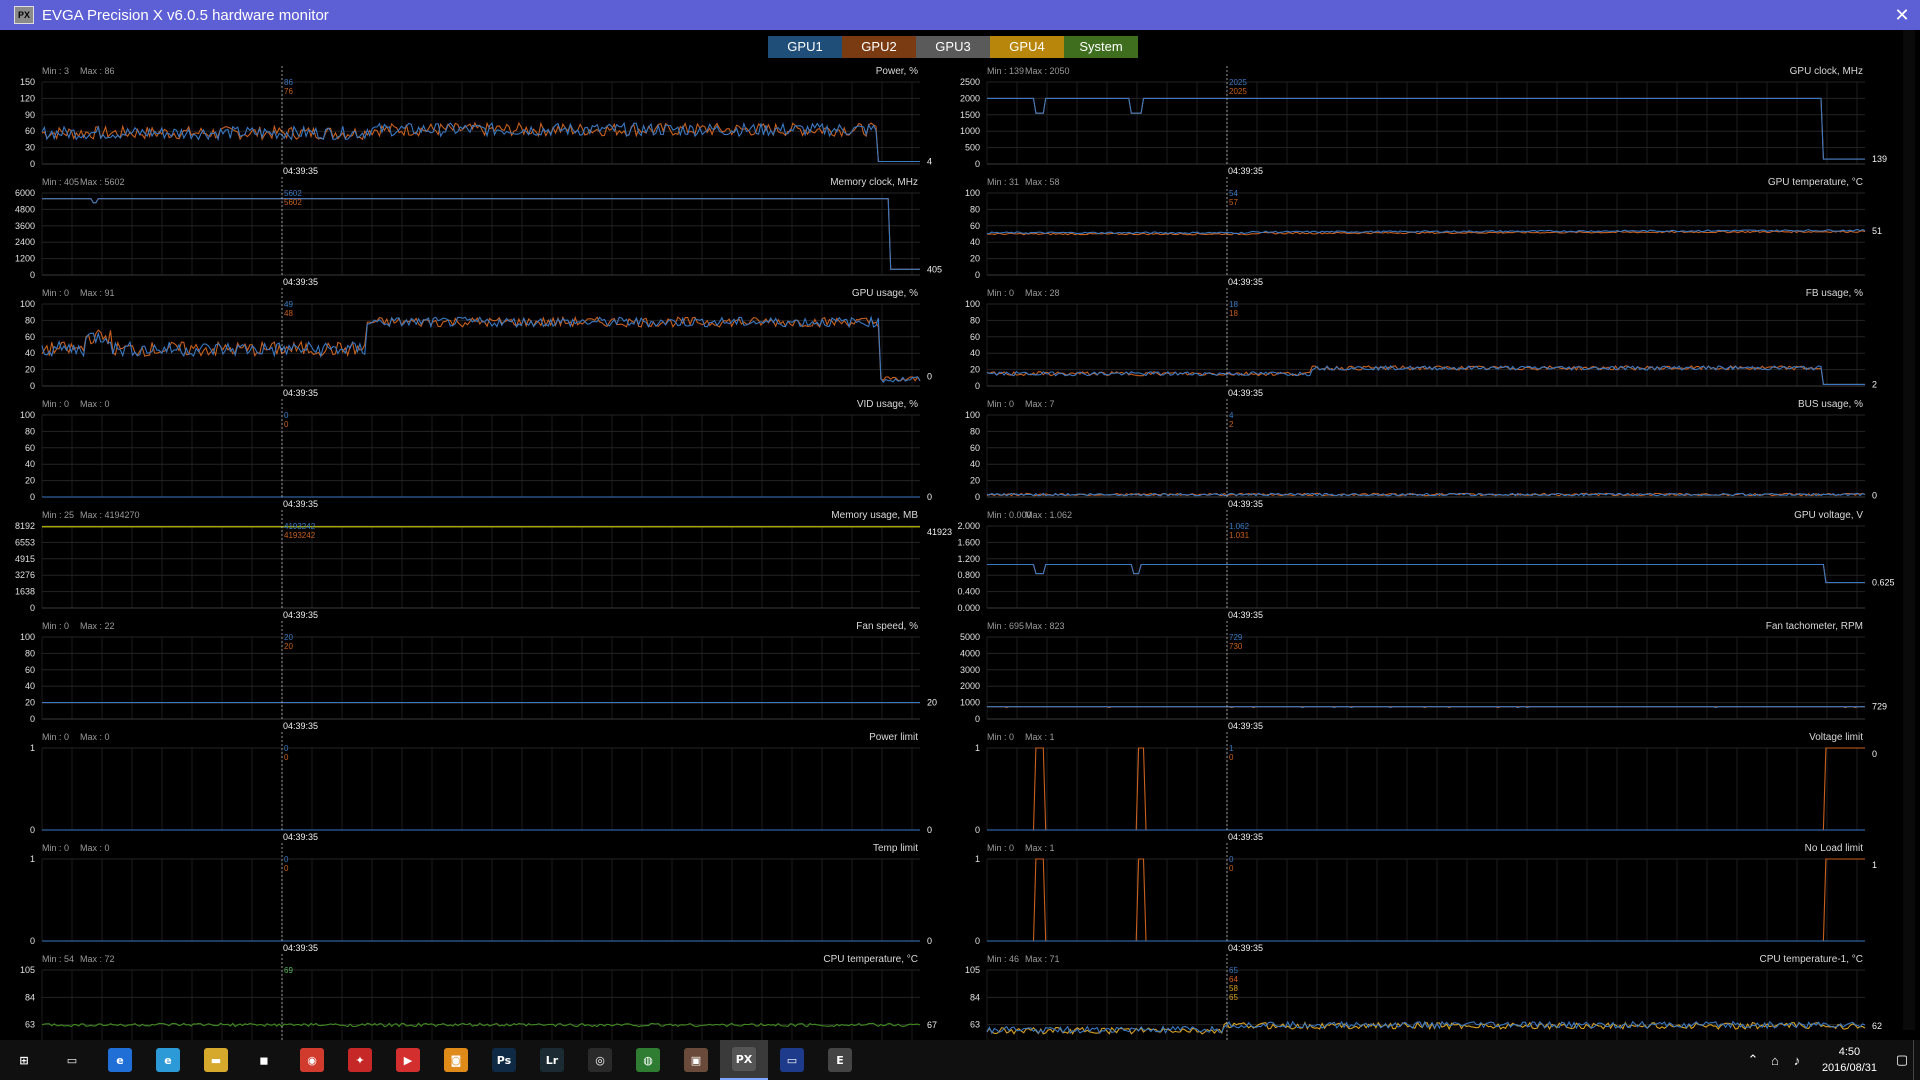 The width and height of the screenshot is (1920, 1080). I want to click on current-value-label: 405, so click(934, 269).